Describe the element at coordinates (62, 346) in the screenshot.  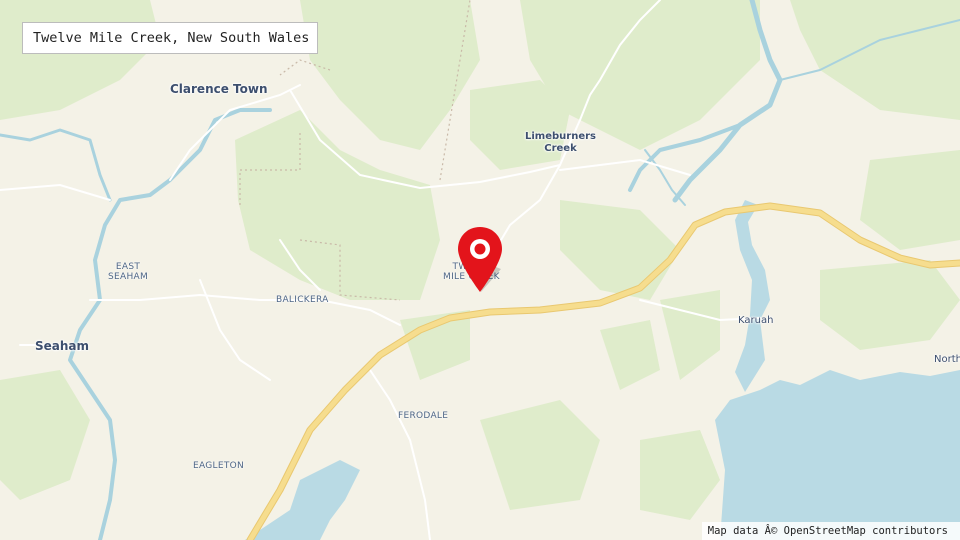
I see `place-label-seaham: Seaham` at that location.